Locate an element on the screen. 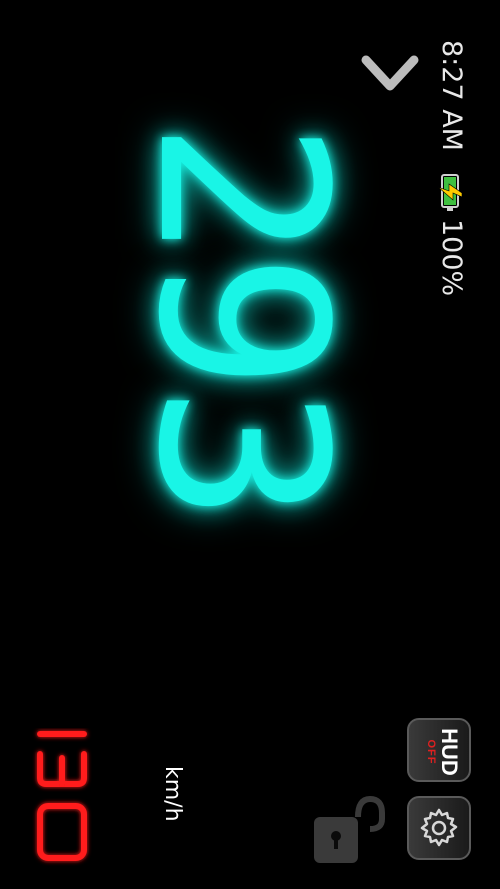 The image size is (500, 889). status-clock: 8:27 AM is located at coordinates (452, 95).